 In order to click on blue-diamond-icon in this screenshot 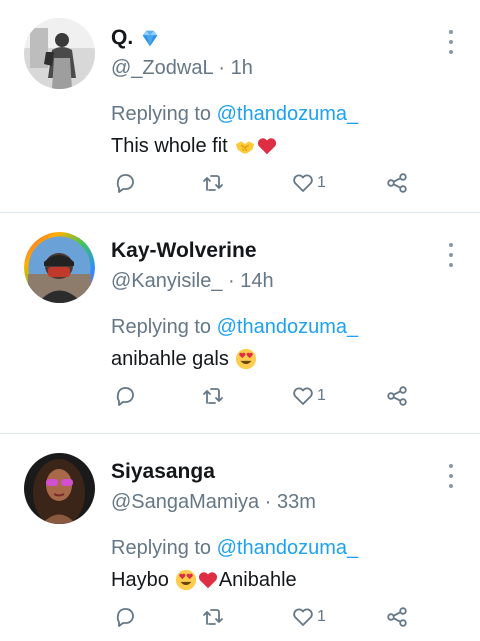, I will do `click(150, 38)`.